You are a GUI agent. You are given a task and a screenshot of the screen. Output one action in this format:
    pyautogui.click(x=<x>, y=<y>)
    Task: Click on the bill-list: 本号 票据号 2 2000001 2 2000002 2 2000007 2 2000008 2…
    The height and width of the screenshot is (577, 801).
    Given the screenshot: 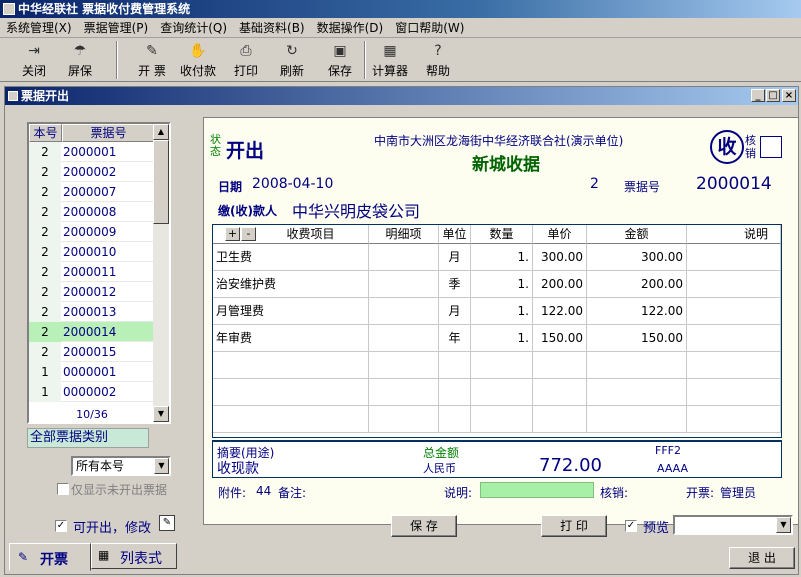 What is the action you would take?
    pyautogui.click(x=99, y=273)
    